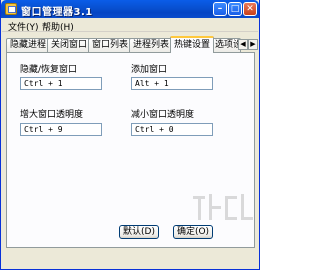  Describe the element at coordinates (52, 115) in the screenshot. I see `increase-opacity-label: 增大窗口透明度` at that location.